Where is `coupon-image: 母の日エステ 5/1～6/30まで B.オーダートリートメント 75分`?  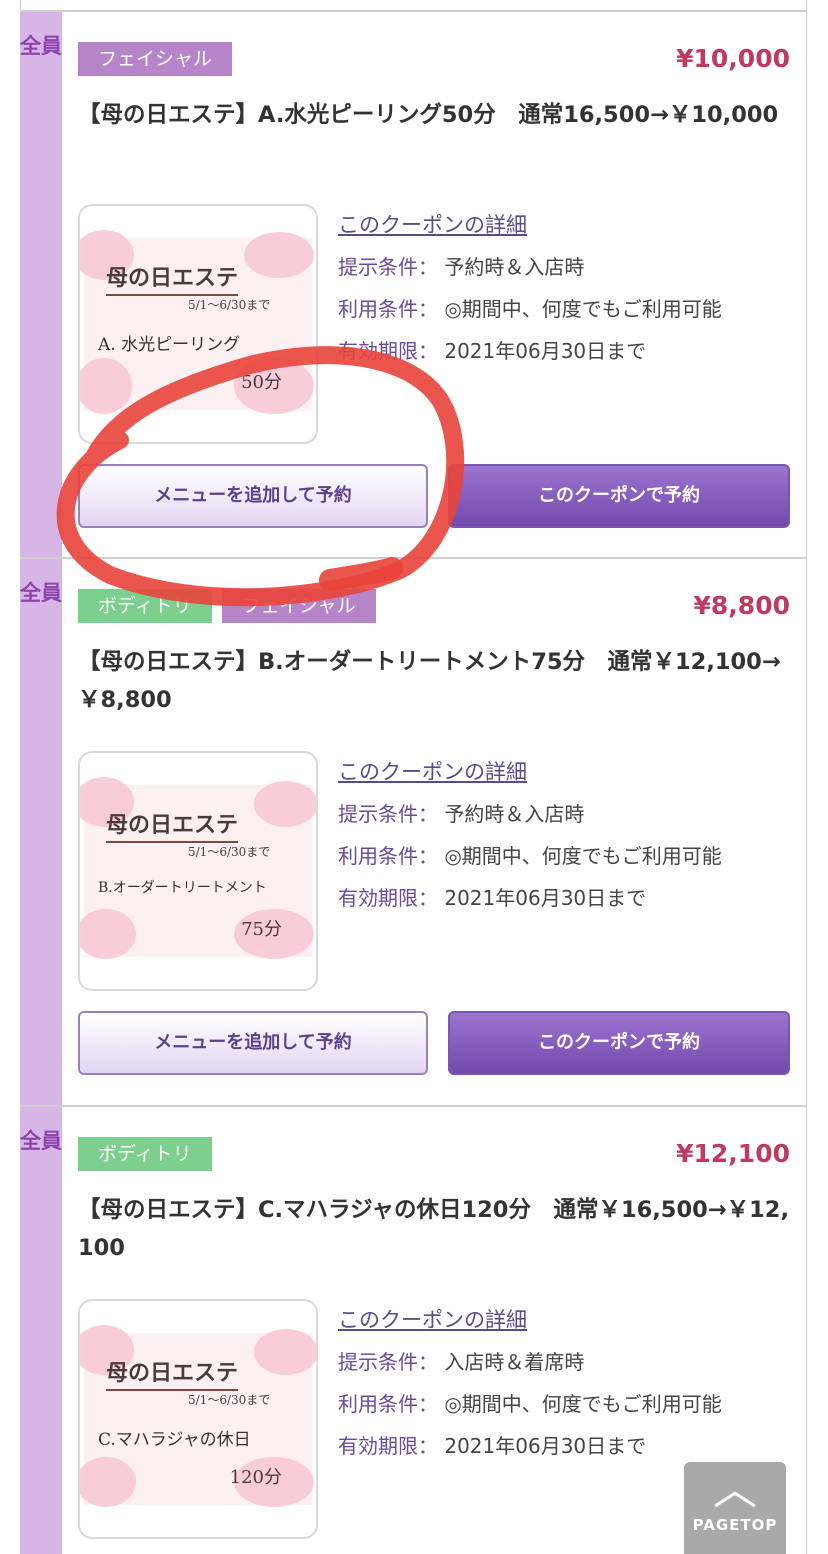 coupon-image: 母の日エステ 5/1～6/30まで B.オーダートリートメント 75分 is located at coordinates (198, 871).